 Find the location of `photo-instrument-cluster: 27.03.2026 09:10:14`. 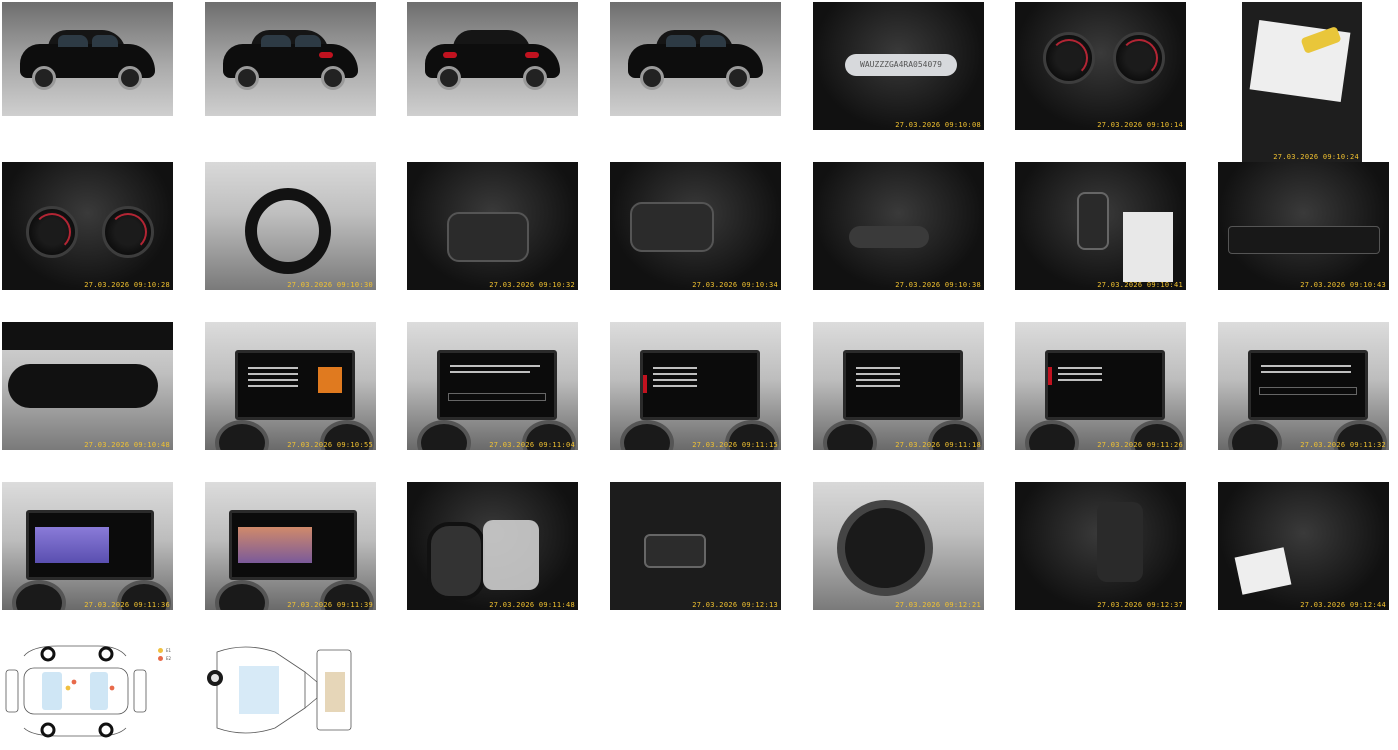

photo-instrument-cluster: 27.03.2026 09:10:14 is located at coordinates (1100, 66).